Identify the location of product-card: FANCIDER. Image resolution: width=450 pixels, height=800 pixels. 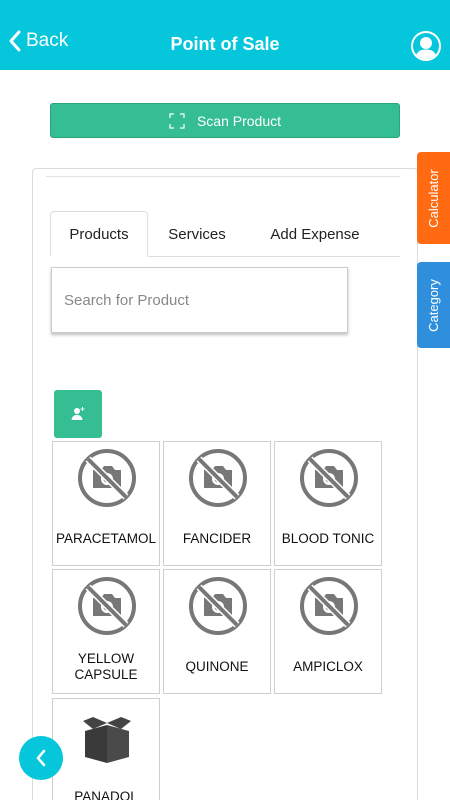
(217, 503).